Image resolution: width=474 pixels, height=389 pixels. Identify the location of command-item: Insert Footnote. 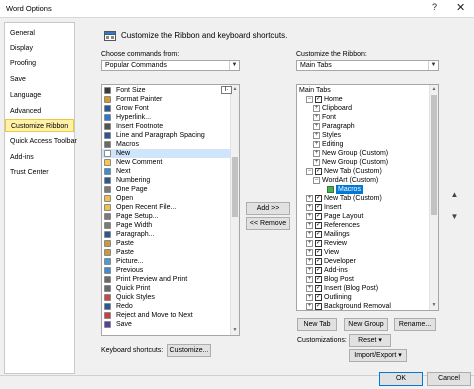
(166, 126).